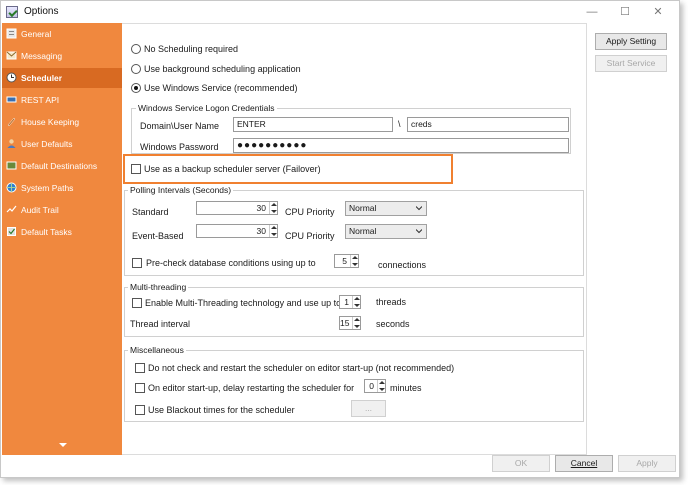 The width and height of the screenshot is (688, 485). Describe the element at coordinates (363, 208) in the screenshot. I see `standard-priority-value: Normal` at that location.